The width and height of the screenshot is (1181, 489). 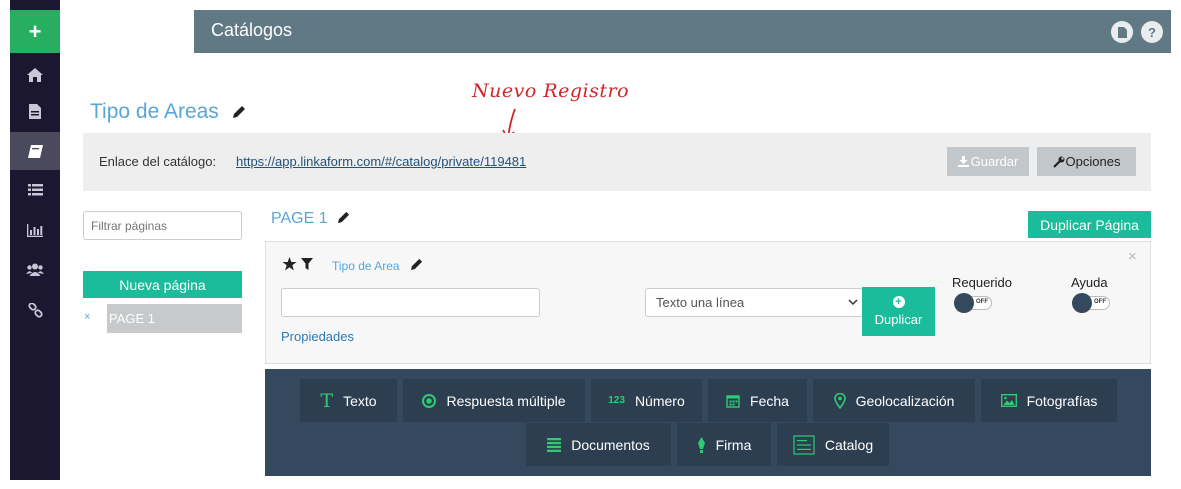 What do you see at coordinates (839, 400) in the screenshot?
I see `map-pin-icon` at bounding box center [839, 400].